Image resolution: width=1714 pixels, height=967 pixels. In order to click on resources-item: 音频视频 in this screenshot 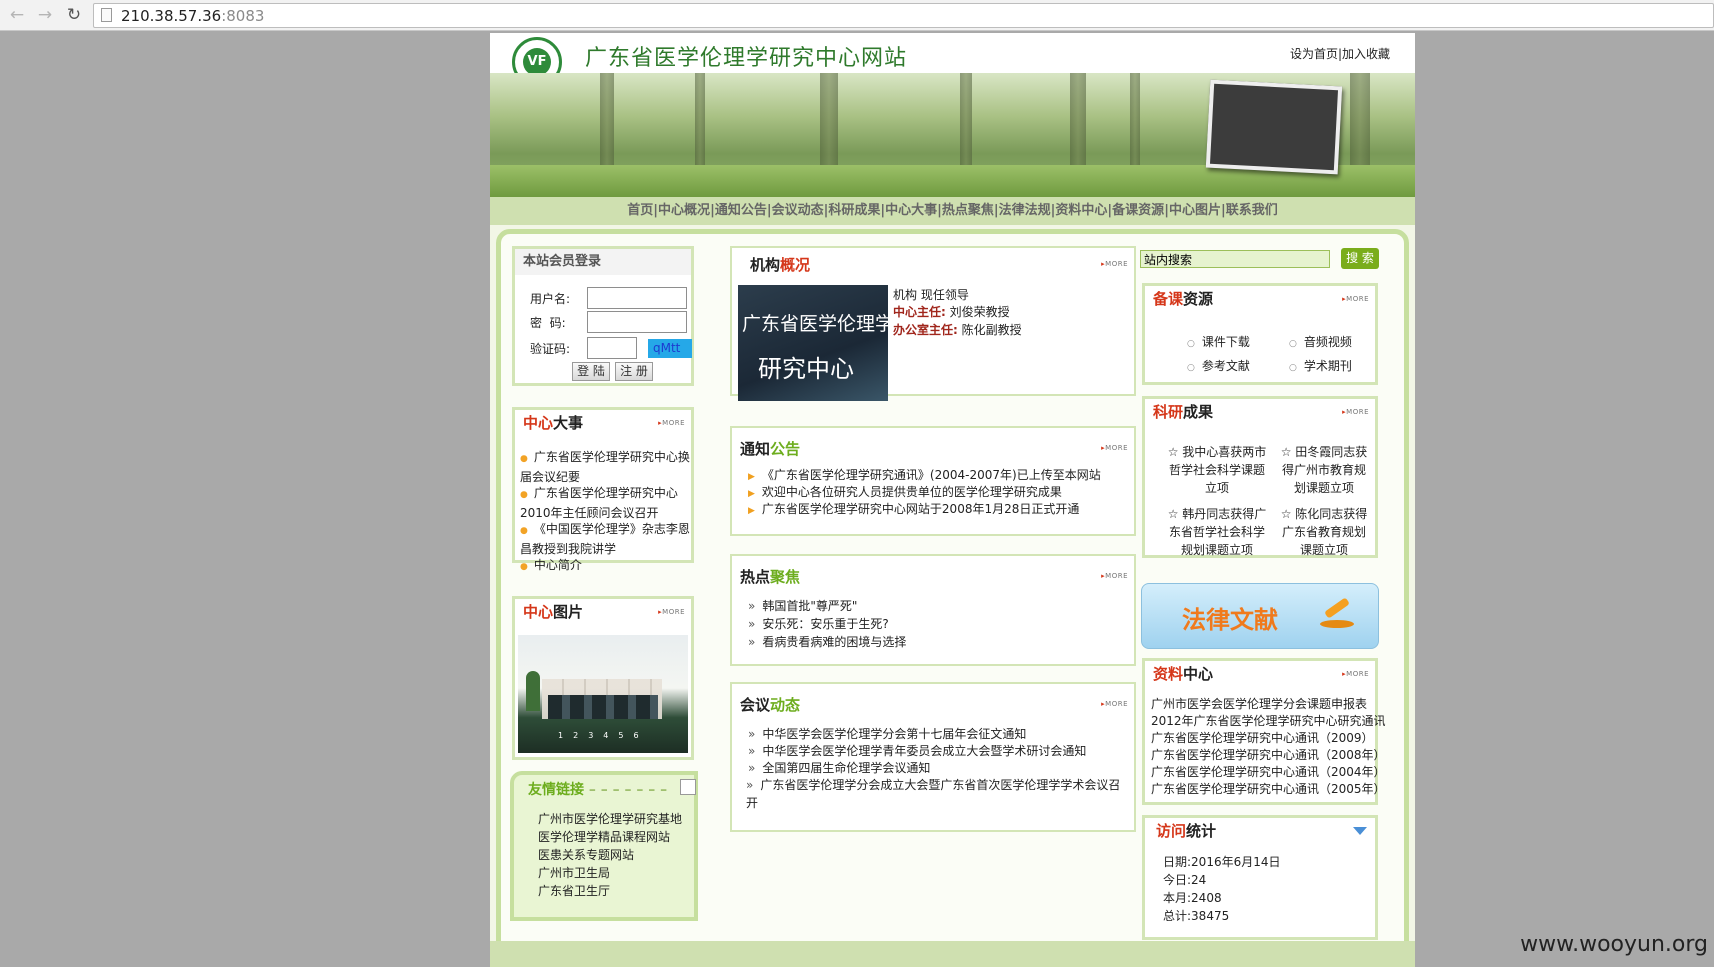, I will do `click(1320, 343)`.